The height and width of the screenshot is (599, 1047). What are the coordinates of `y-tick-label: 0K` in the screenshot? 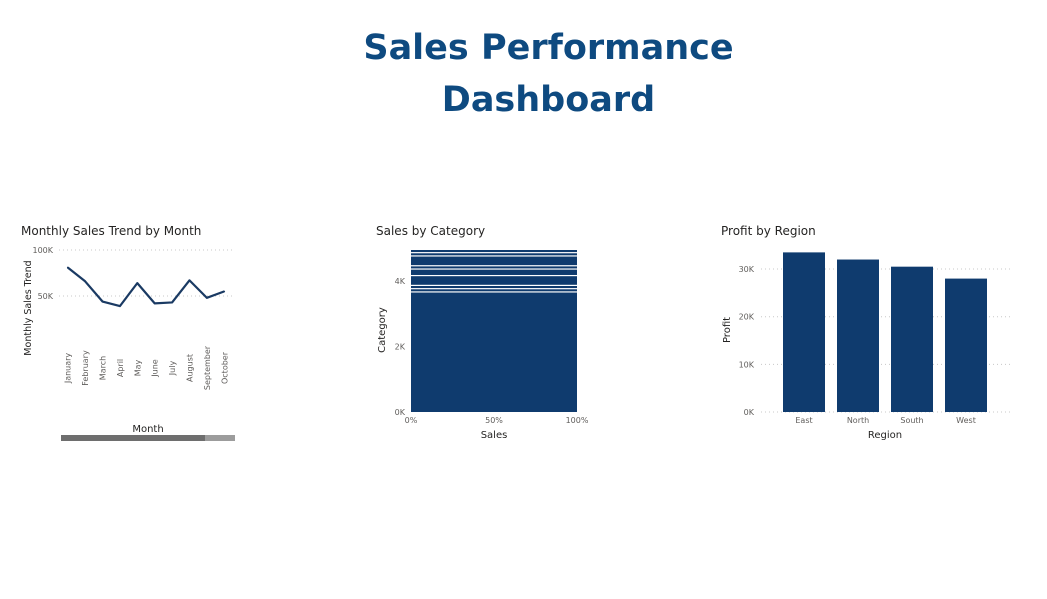 It's located at (749, 412).